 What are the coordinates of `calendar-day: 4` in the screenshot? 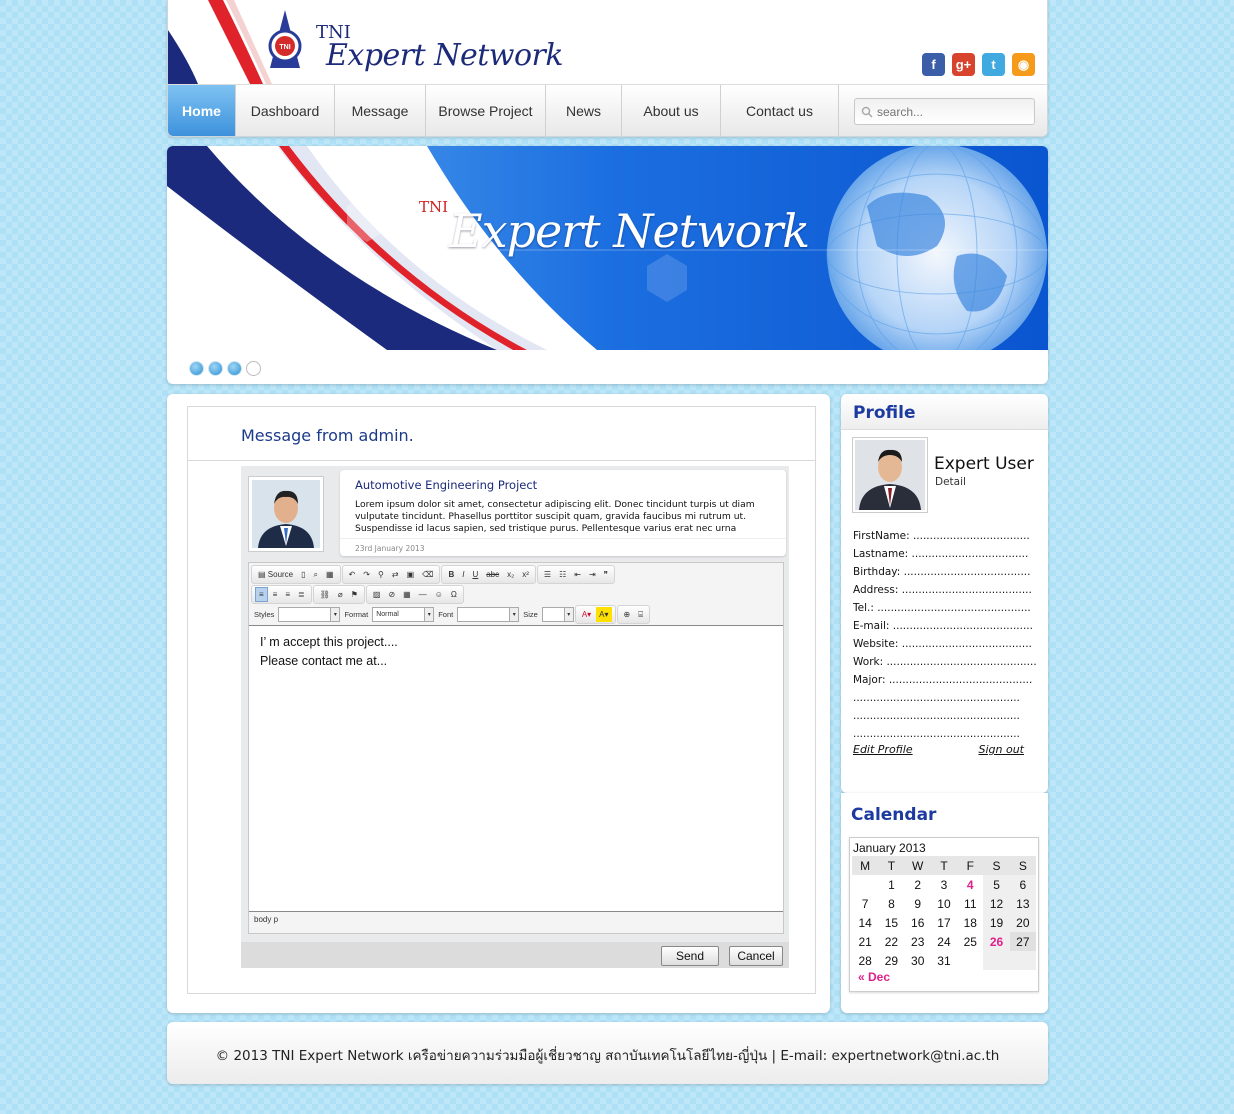 It's located at (970, 884).